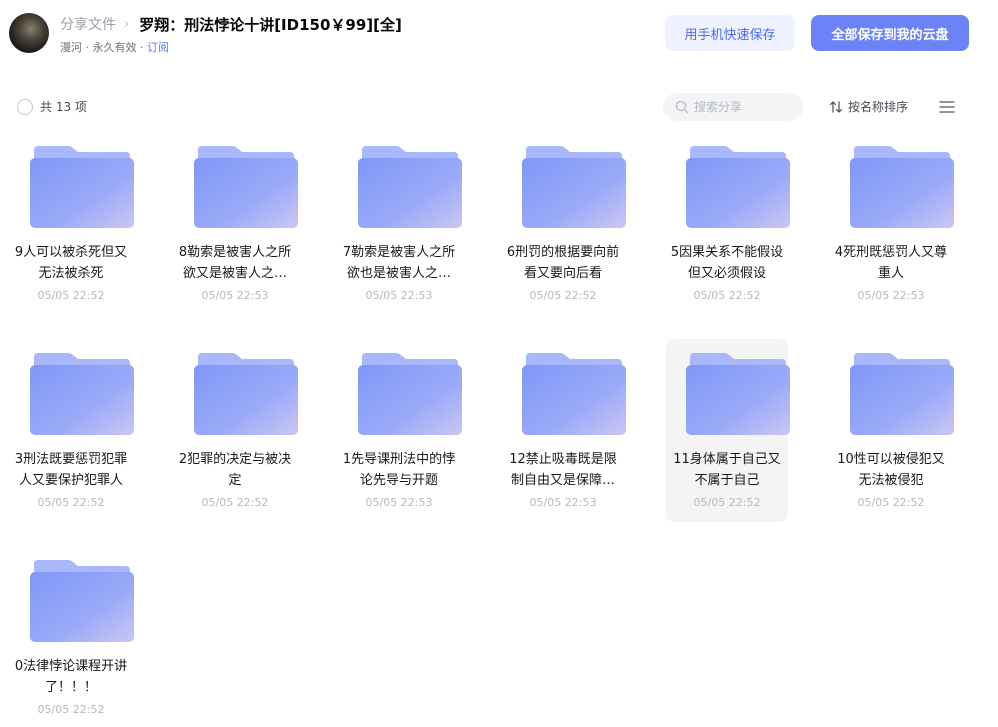 The height and width of the screenshot is (727, 998). What do you see at coordinates (235, 263) in the screenshot?
I see `folder-name: 8勒索是被害人之所欲又是被害人之所恶` at bounding box center [235, 263].